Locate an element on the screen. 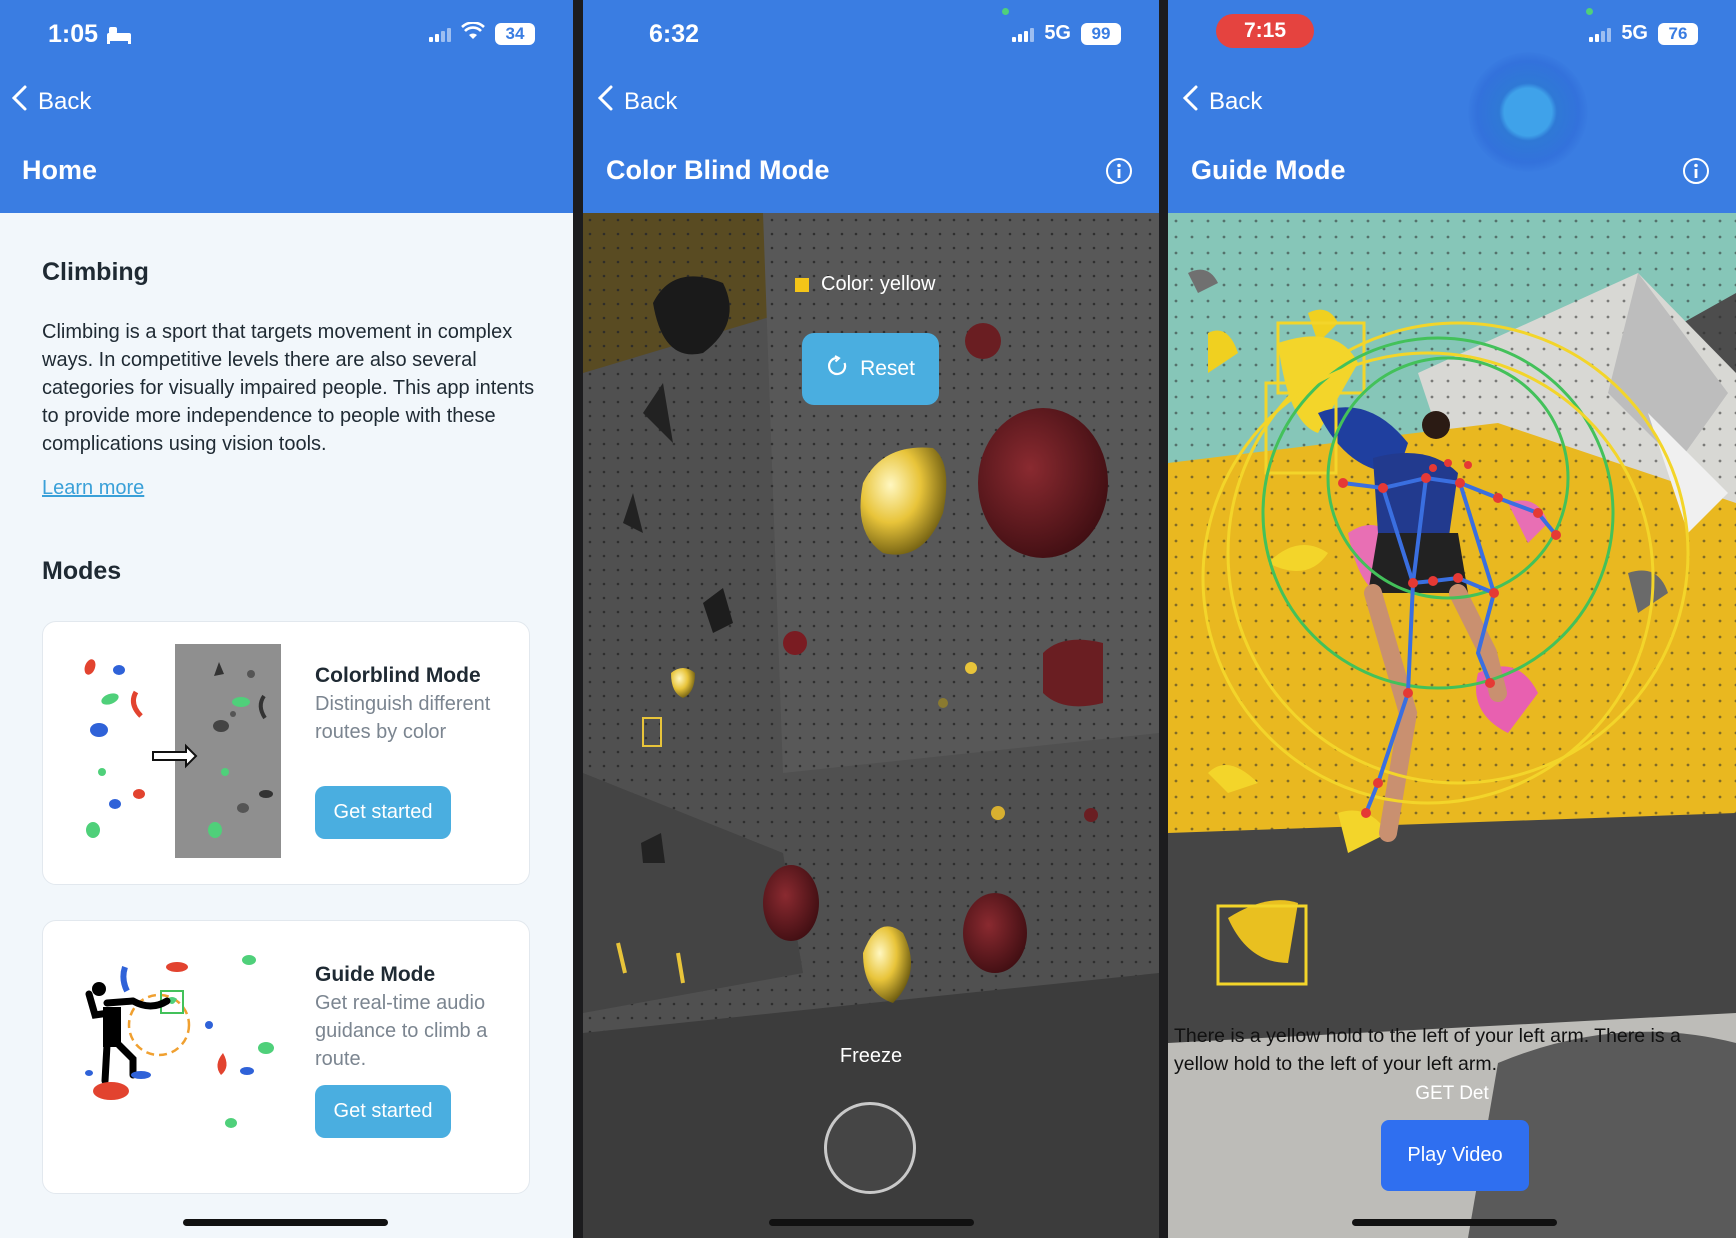 This screenshot has height=1238, width=1736. modes-title: Modes is located at coordinates (82, 571).